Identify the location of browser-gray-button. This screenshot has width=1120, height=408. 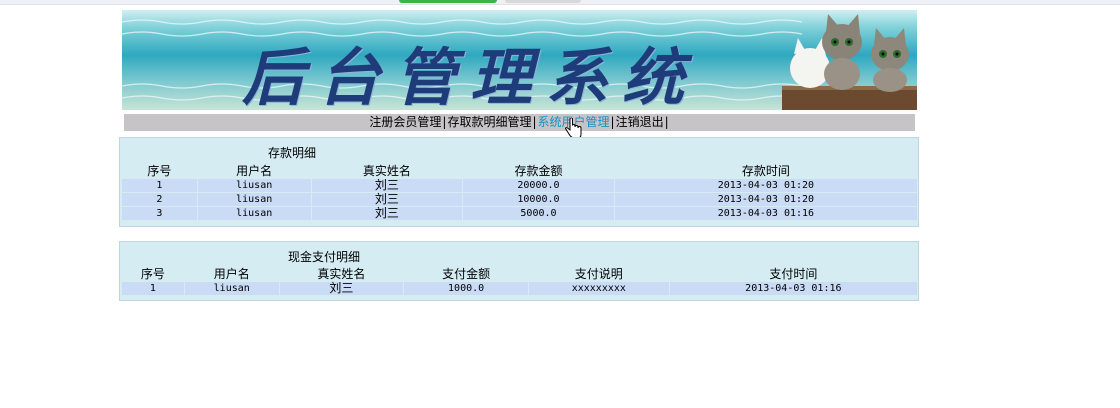
(543, 1).